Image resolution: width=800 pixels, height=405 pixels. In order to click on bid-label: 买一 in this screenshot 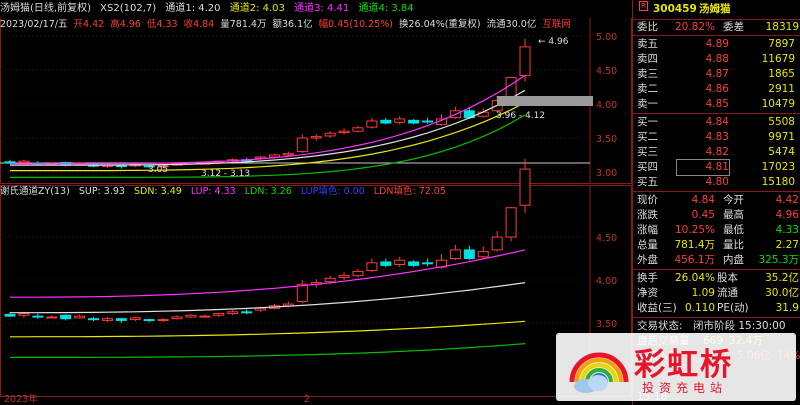, I will do `click(647, 122)`.